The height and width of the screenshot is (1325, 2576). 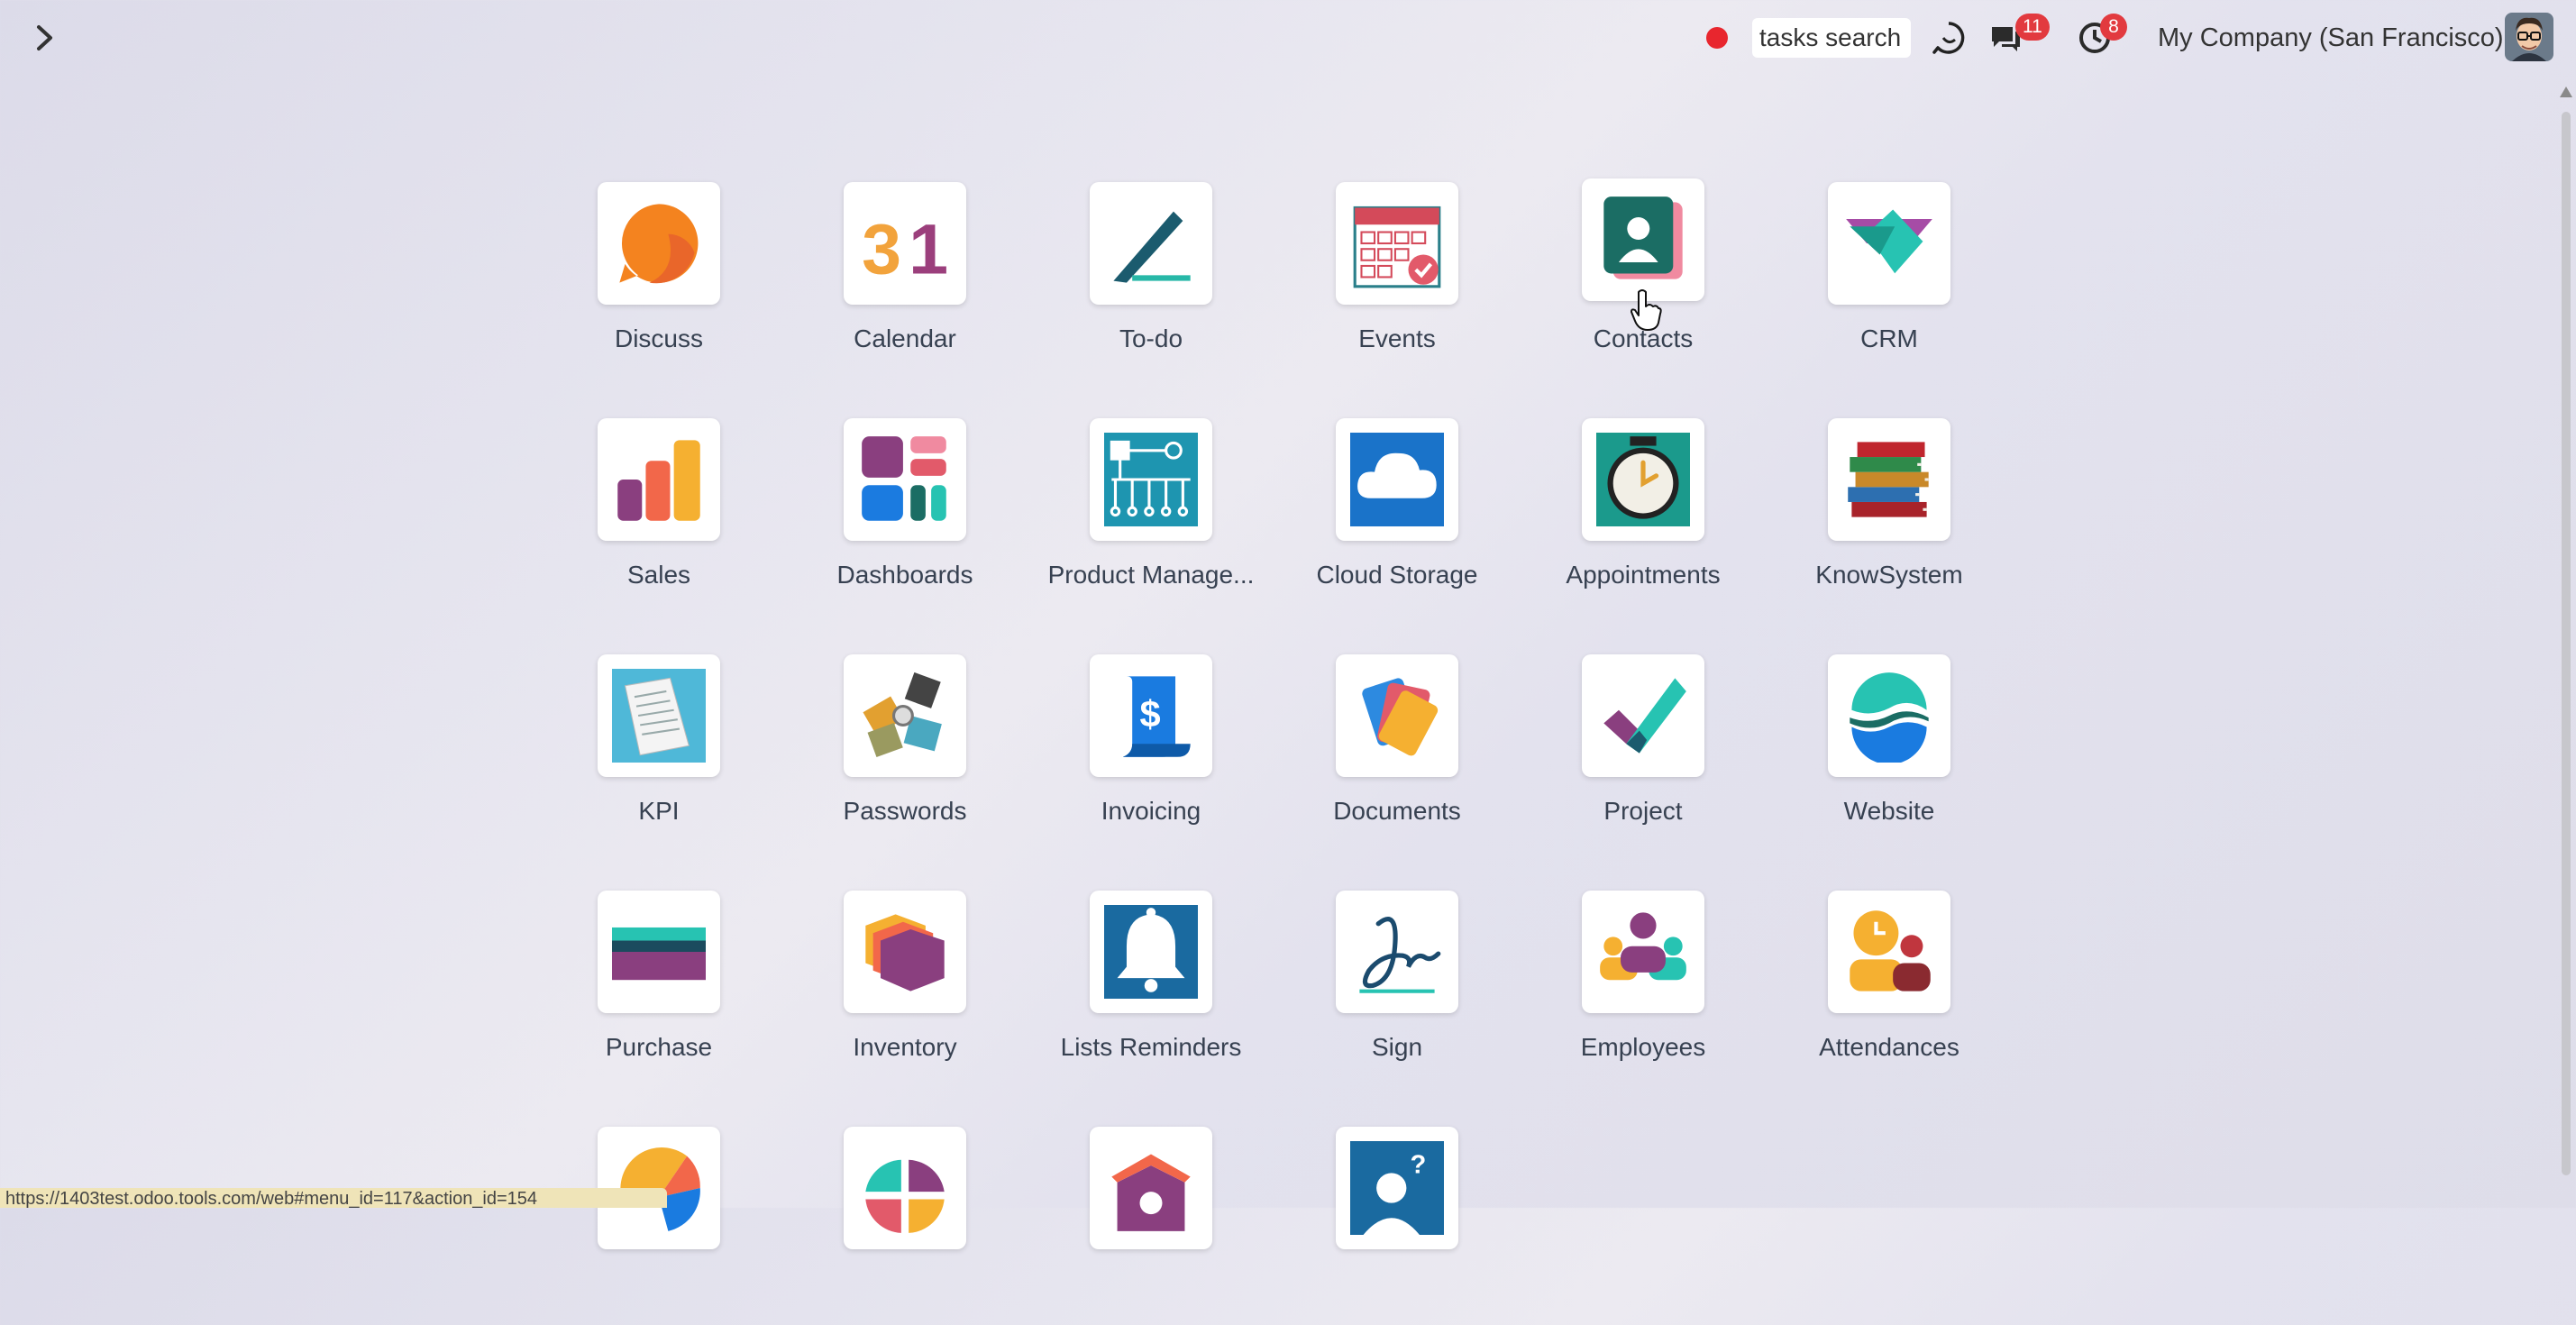 What do you see at coordinates (1889, 952) in the screenshot?
I see `attendances-icon` at bounding box center [1889, 952].